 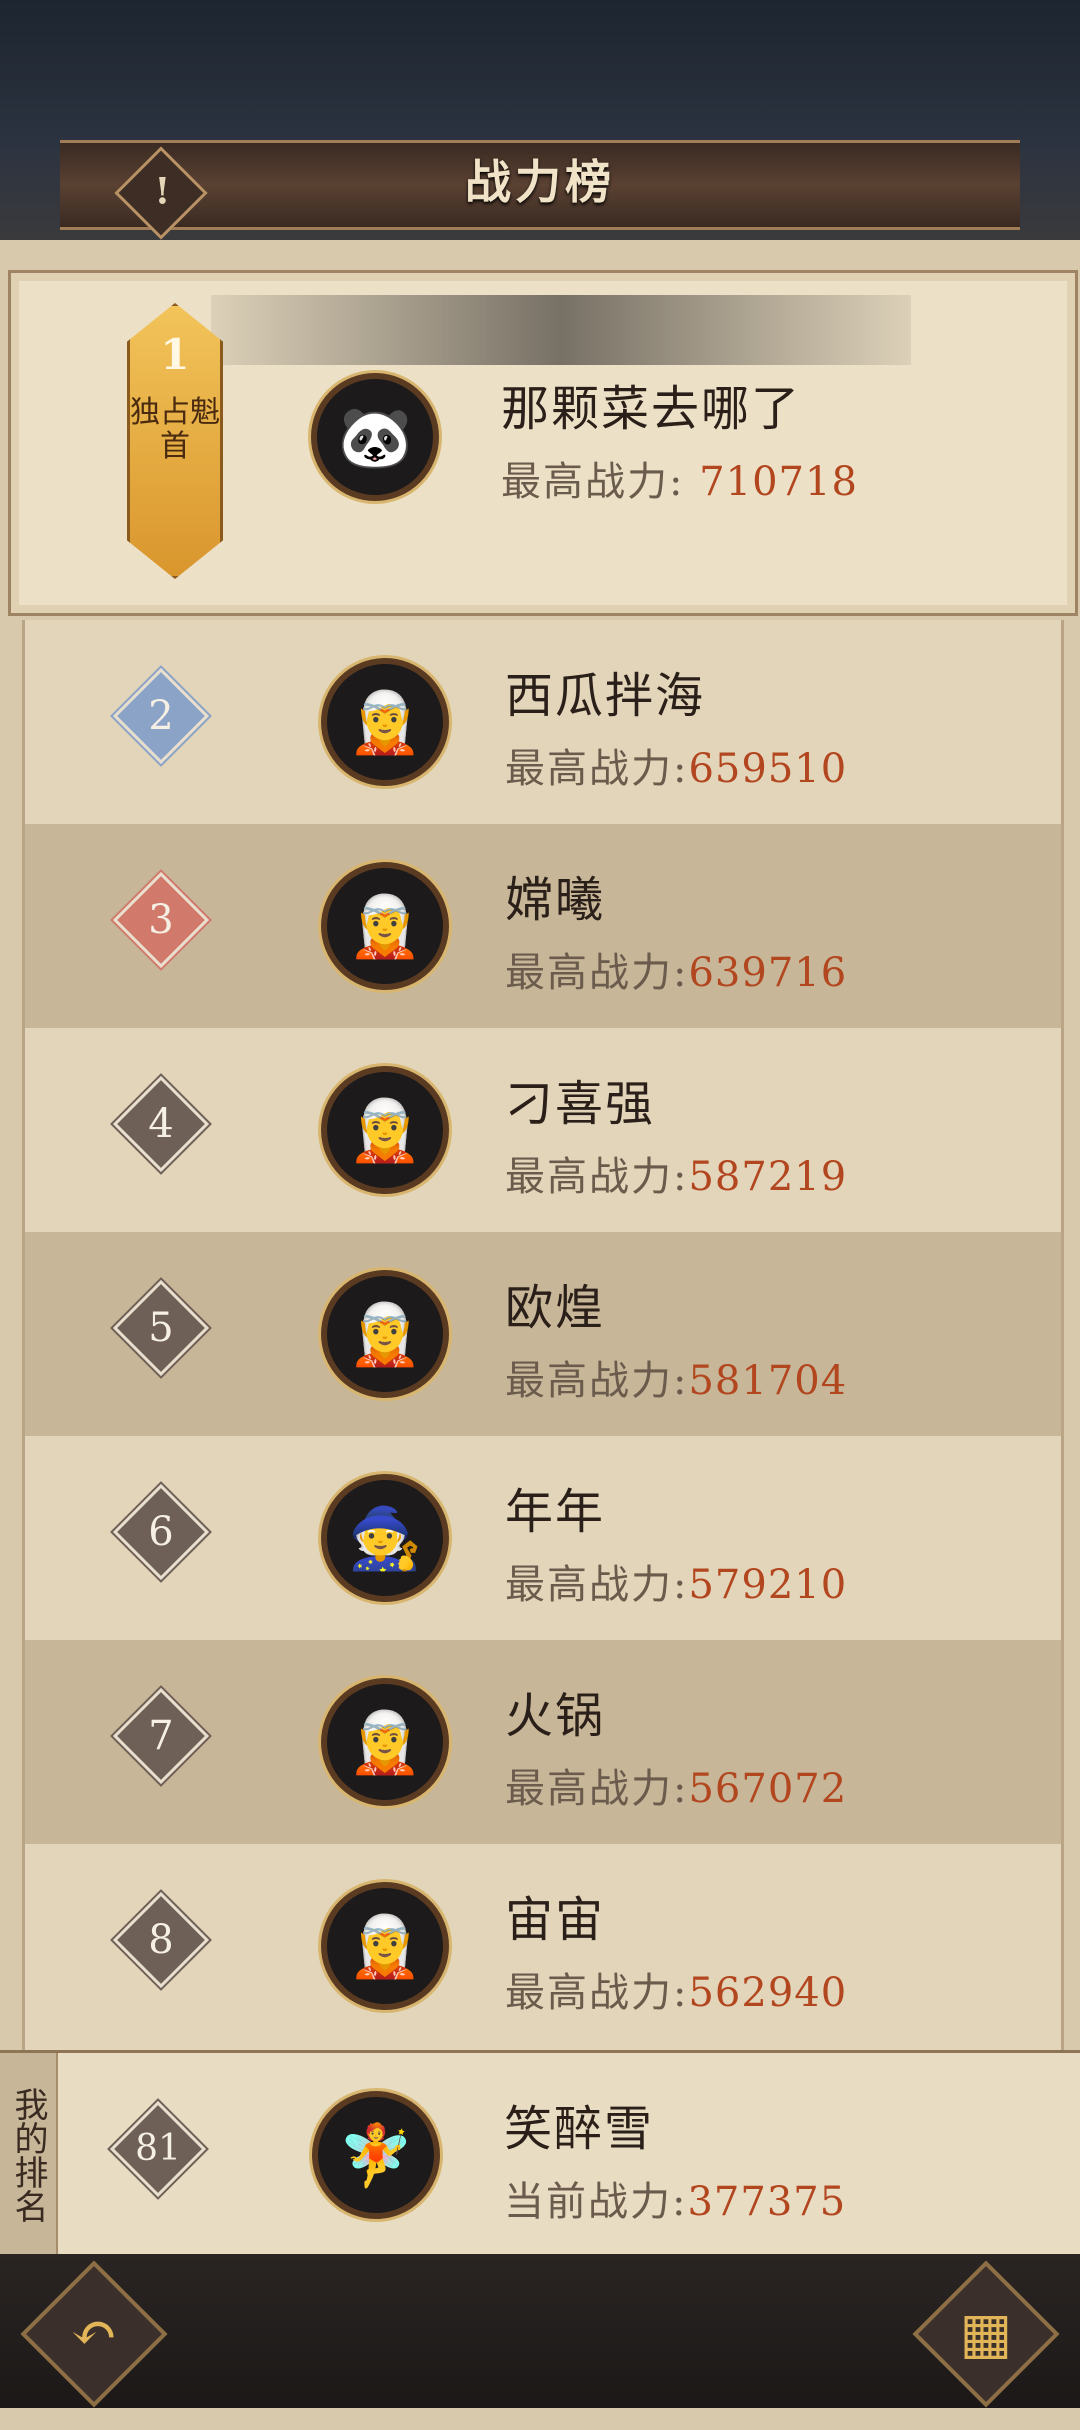 I want to click on power-line: 最高战力:562940, so click(x=676, y=1989).